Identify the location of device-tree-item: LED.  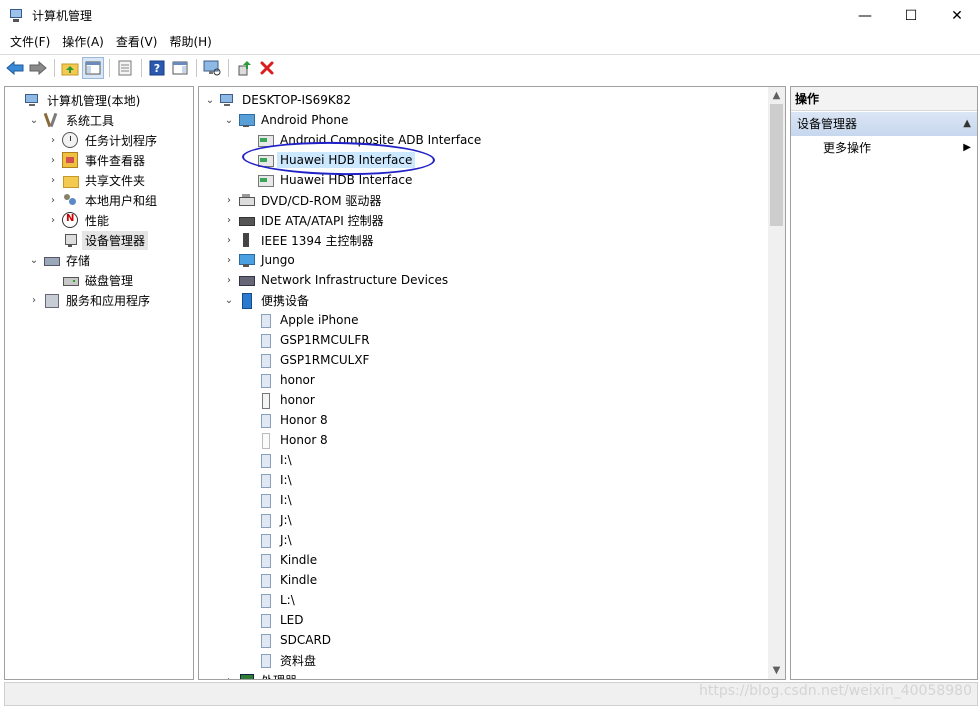
(274, 620).